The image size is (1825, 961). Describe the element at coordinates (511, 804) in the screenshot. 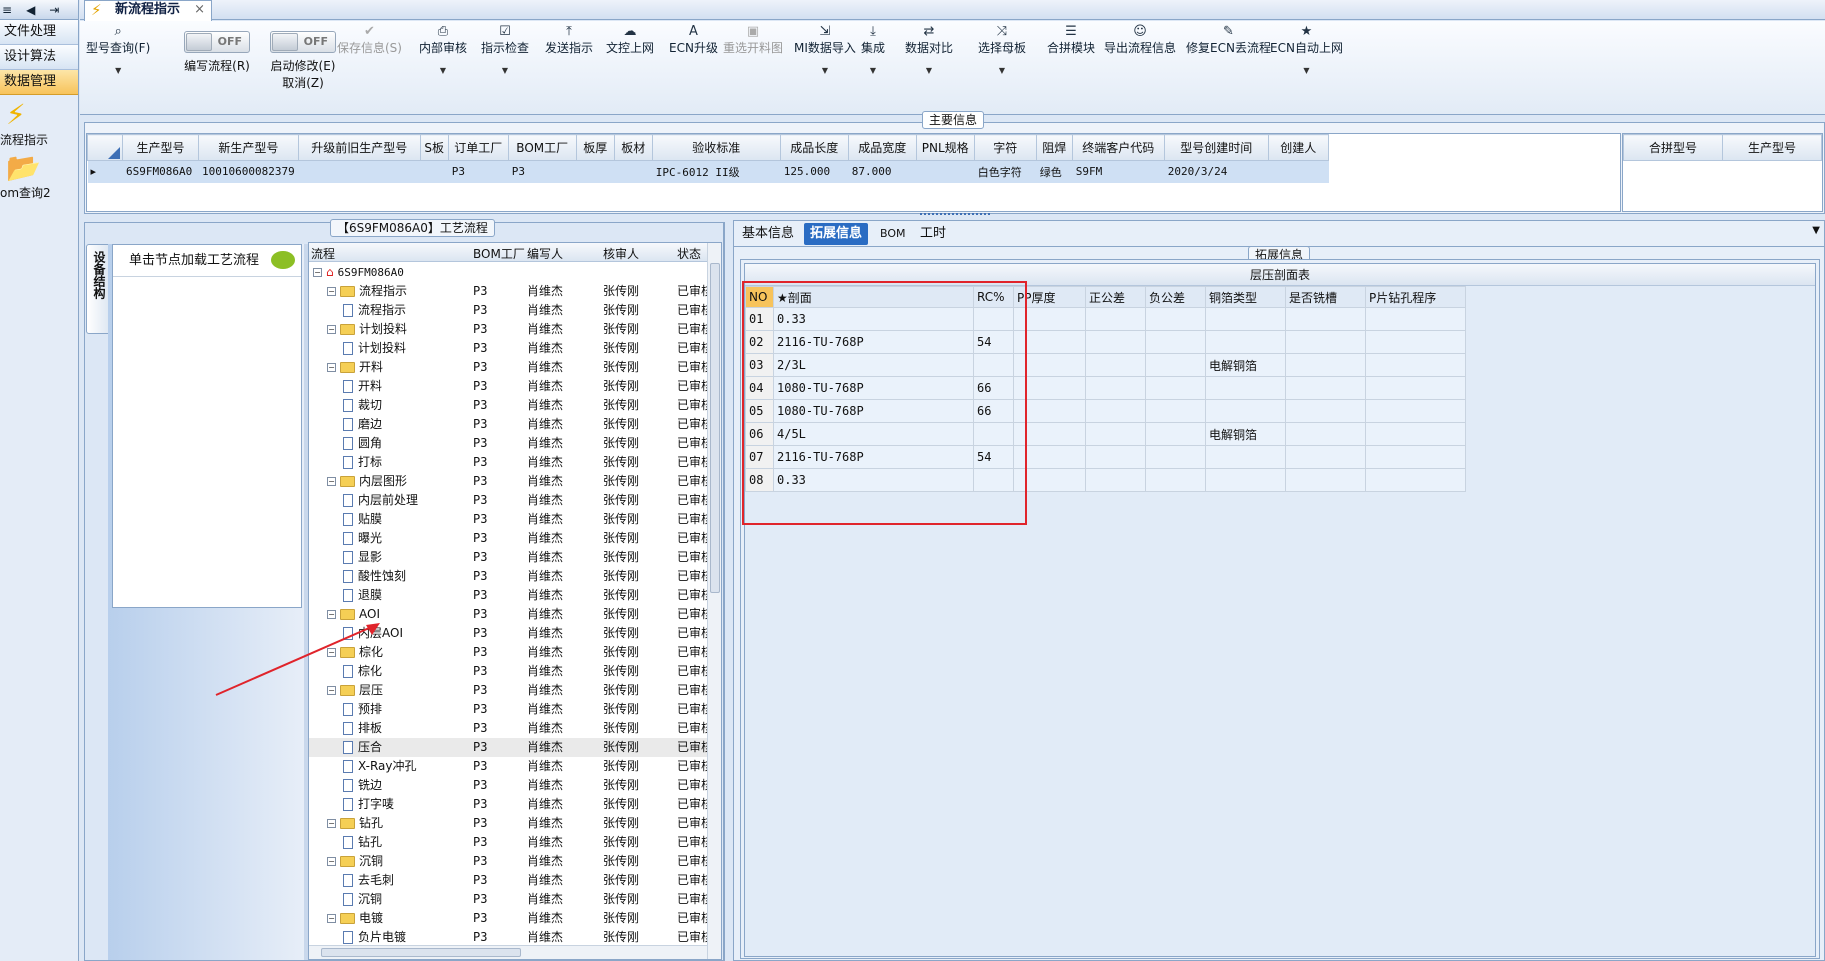

I see `tree-node: 打字唛 P3 肖维杰 张传刚 已审核` at that location.